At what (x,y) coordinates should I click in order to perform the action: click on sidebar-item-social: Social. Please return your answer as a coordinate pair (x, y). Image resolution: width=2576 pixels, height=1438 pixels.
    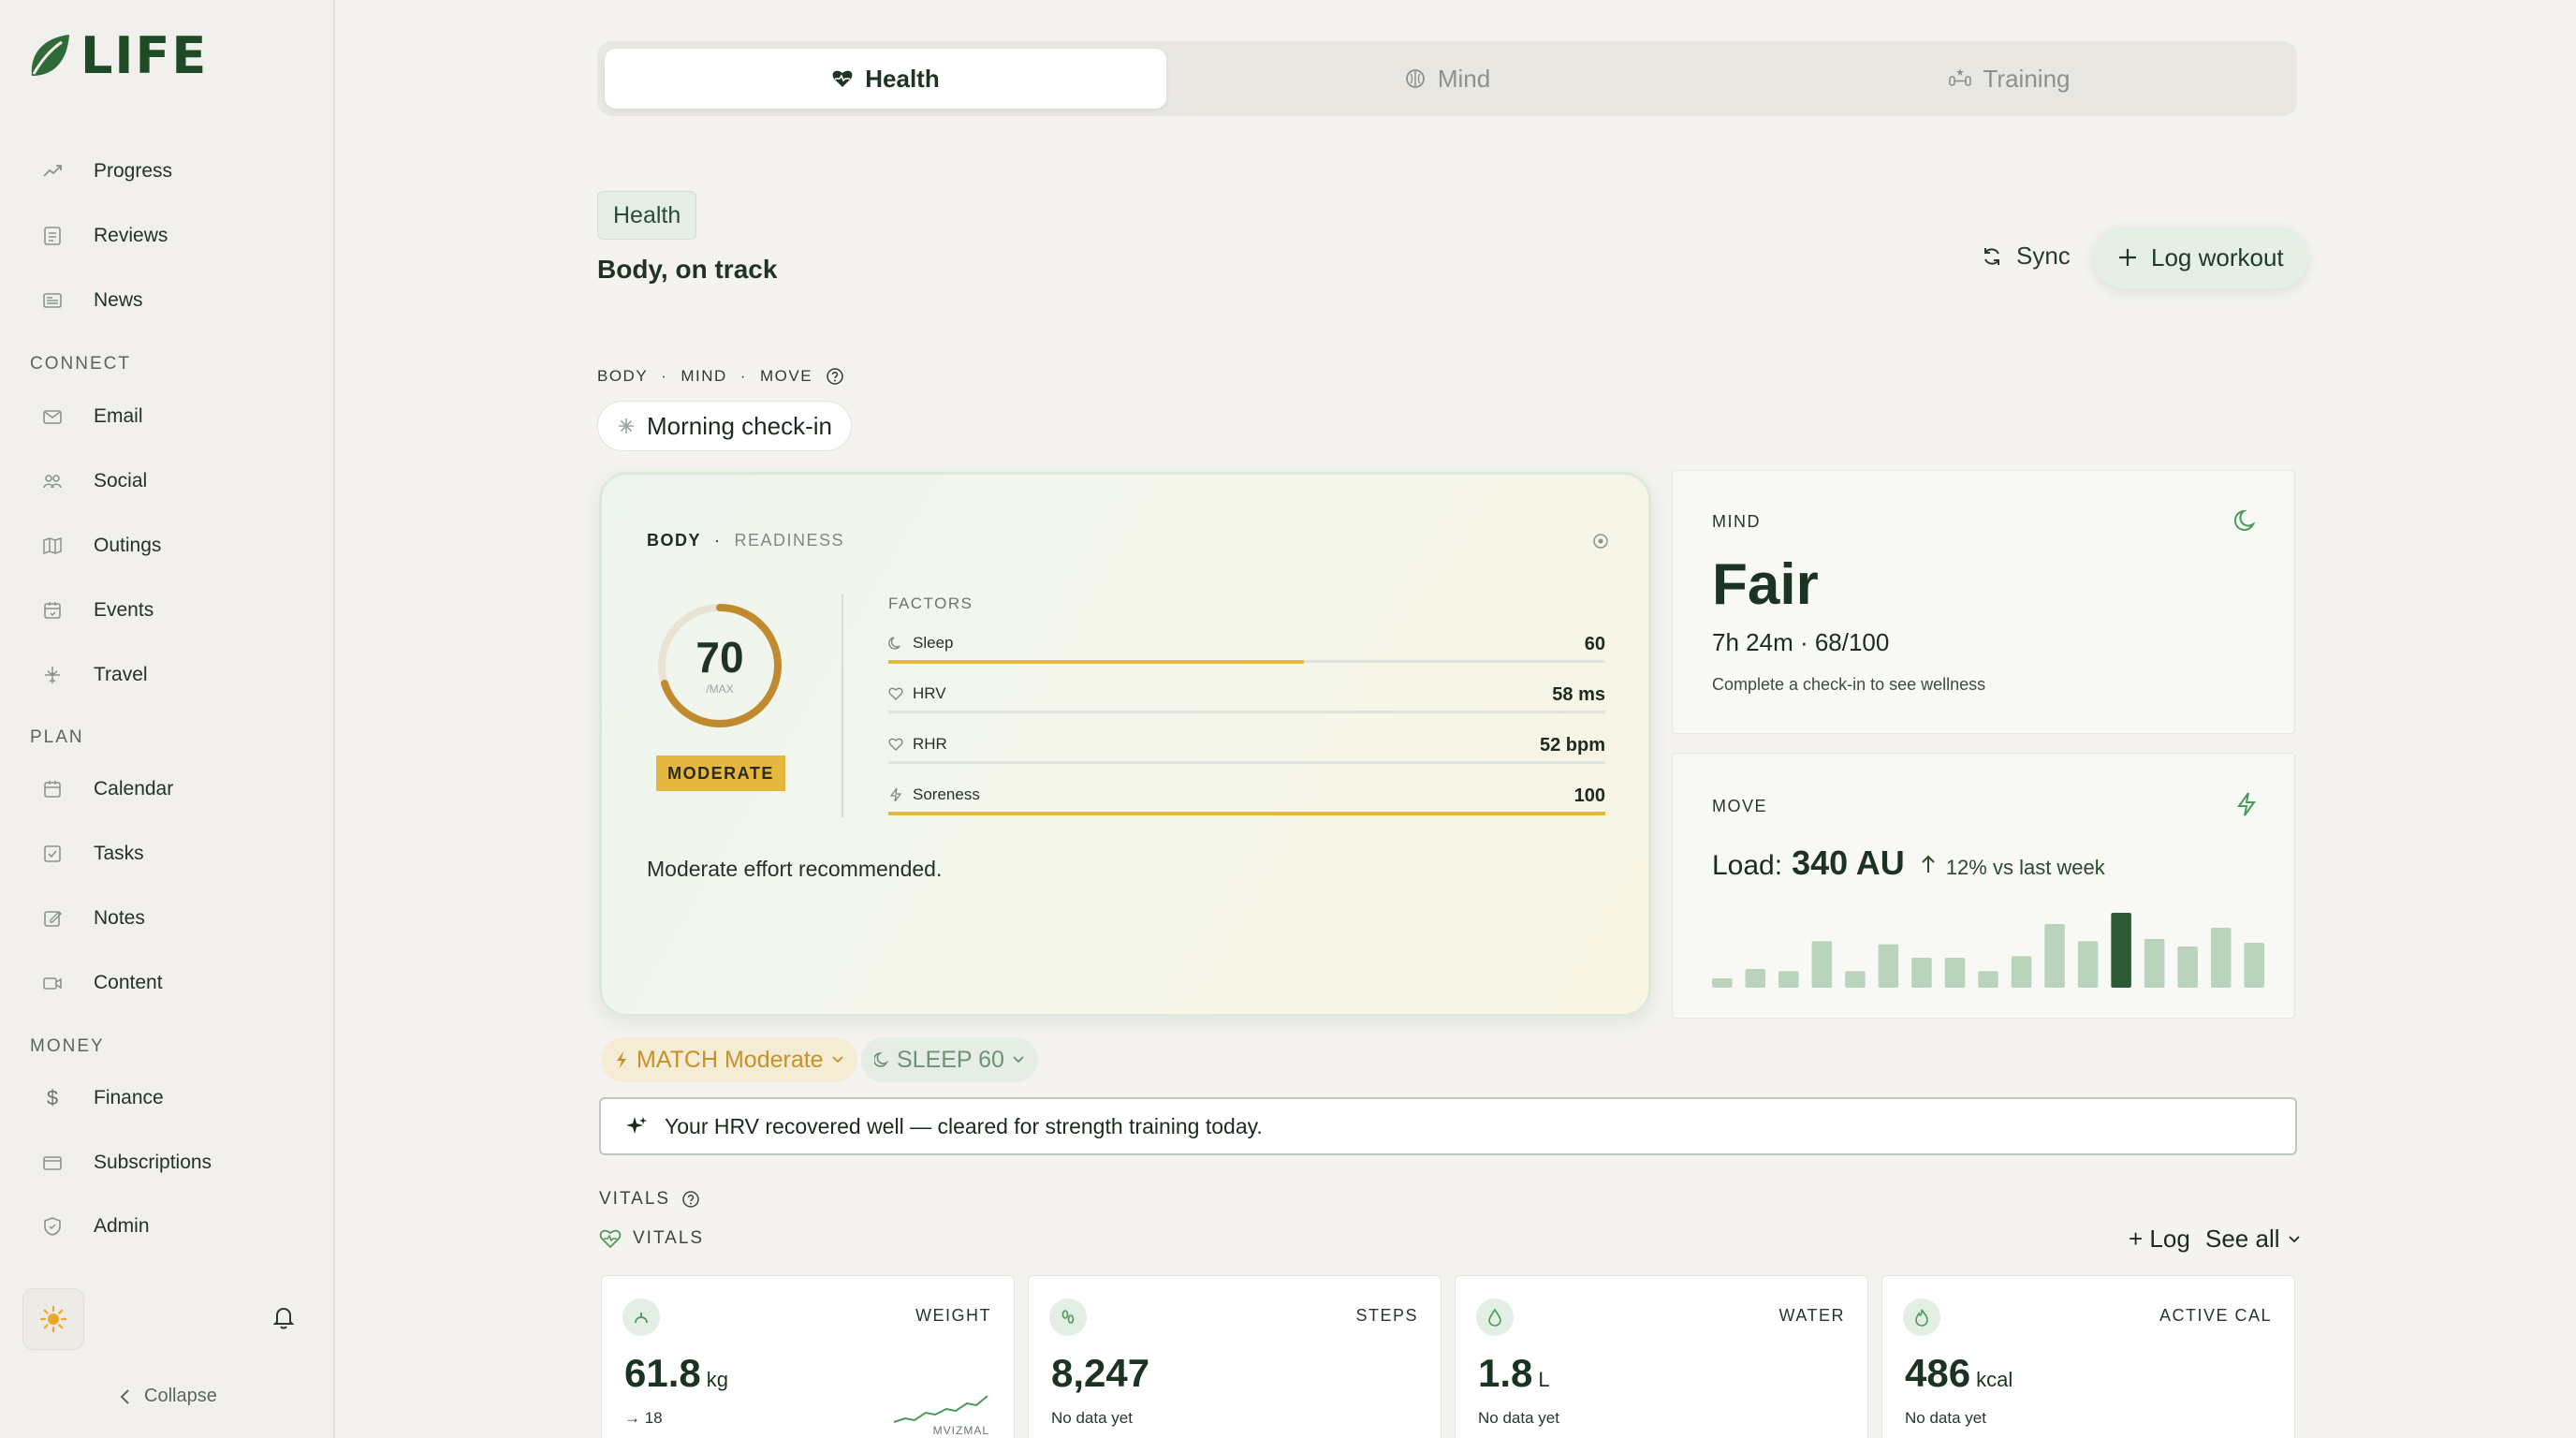
    Looking at the image, I should click on (94, 481).